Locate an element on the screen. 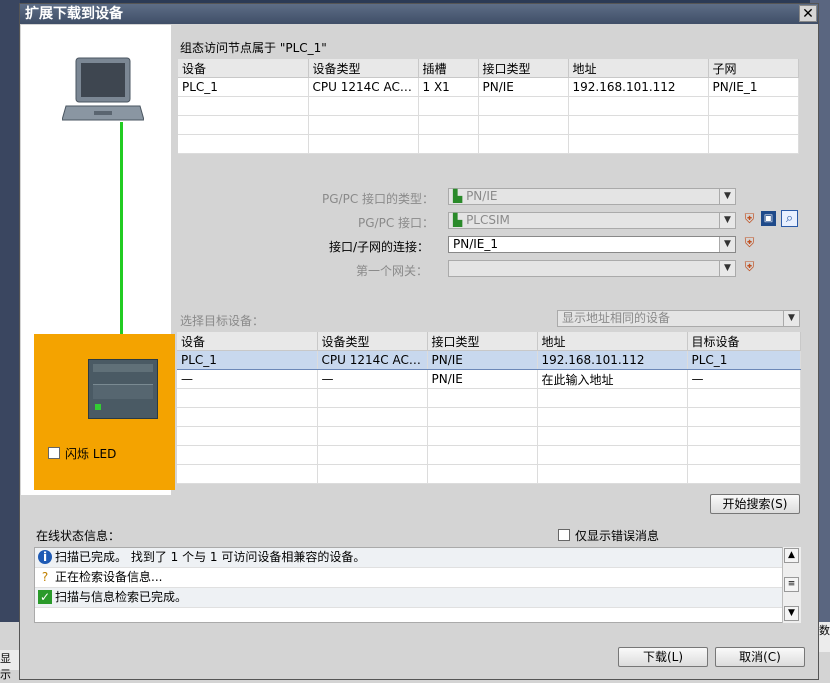  only-errors-label: 仅显示错误消息 is located at coordinates (617, 536).